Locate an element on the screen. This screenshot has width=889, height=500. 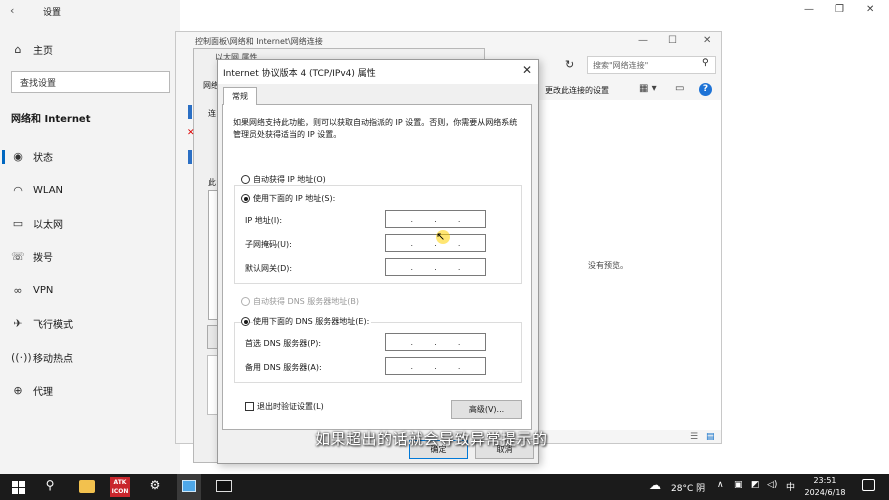
manual-ip-radio is located at coordinates (245, 198).